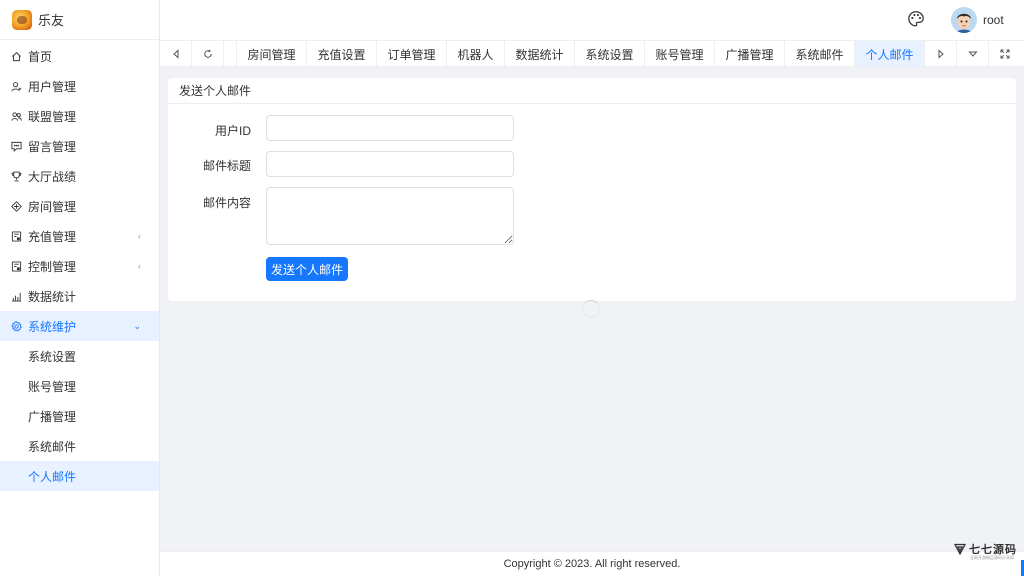 This screenshot has height=576, width=1024. I want to click on refresh-icon, so click(207, 53).